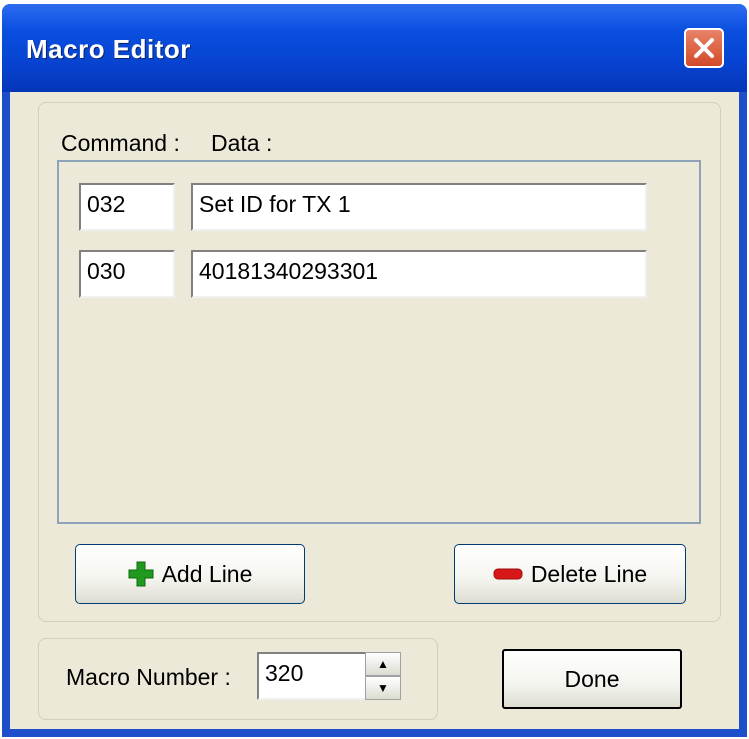 The image size is (749, 739). I want to click on data-header: Data :, so click(242, 143).